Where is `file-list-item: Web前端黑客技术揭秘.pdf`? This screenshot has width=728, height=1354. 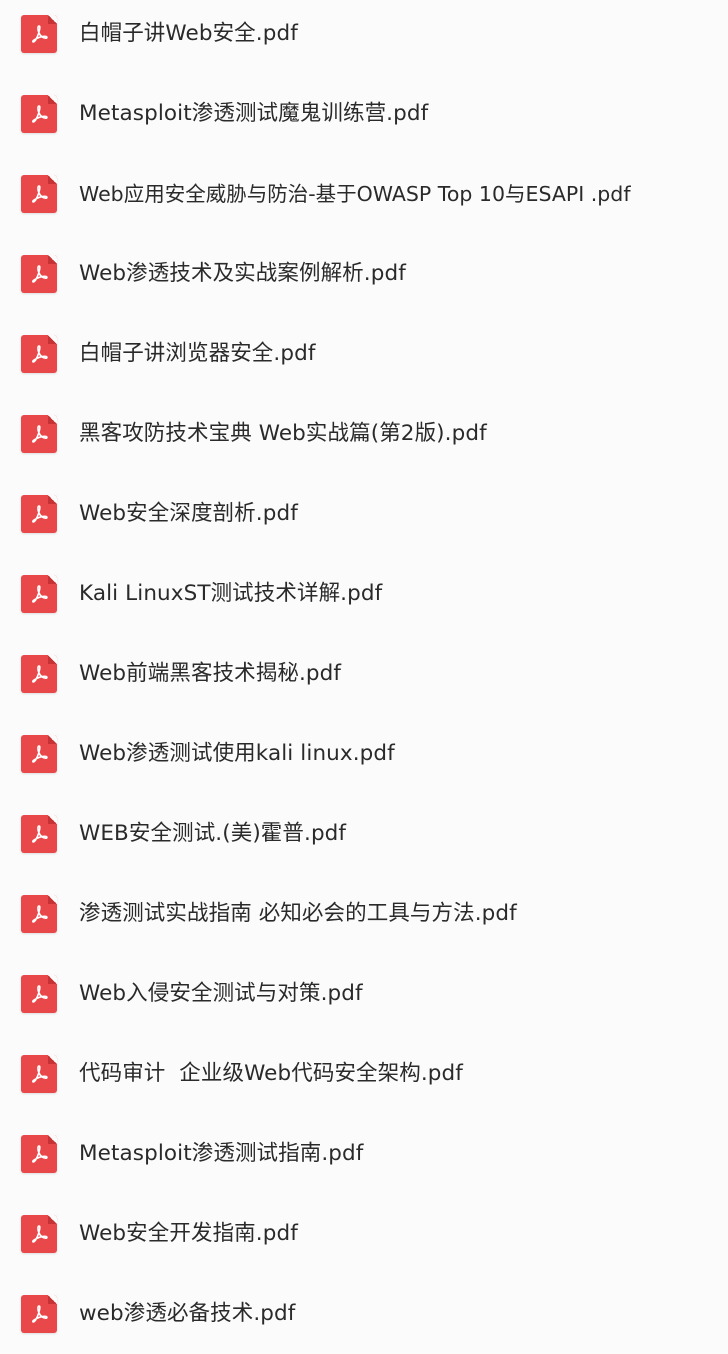
file-list-item: Web前端黑客技术揭秘.pdf is located at coordinates (364, 674).